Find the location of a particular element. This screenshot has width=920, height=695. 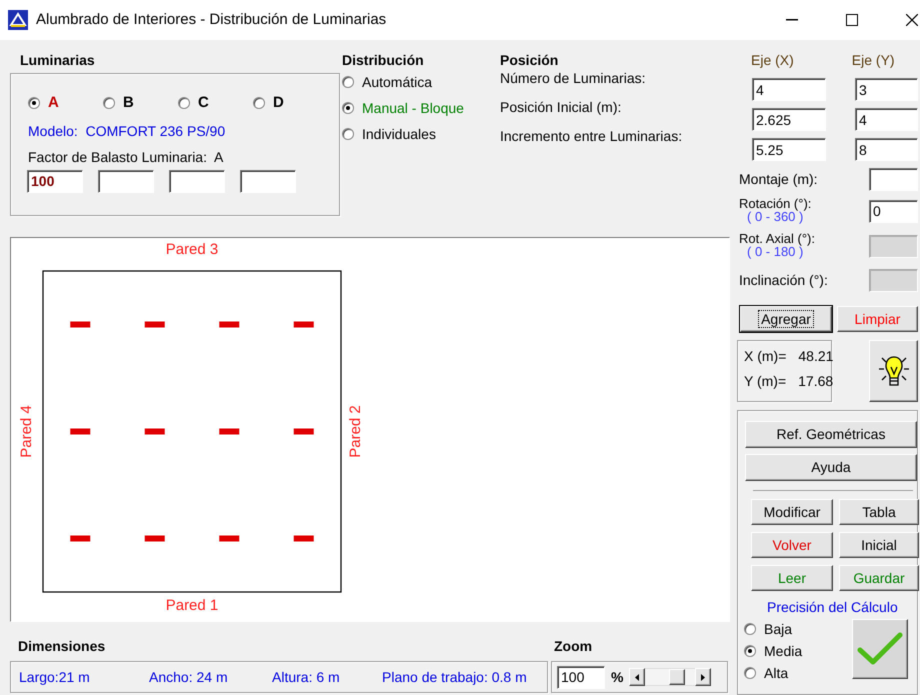

field-label: Posición Inicial (m): is located at coordinates (561, 108).